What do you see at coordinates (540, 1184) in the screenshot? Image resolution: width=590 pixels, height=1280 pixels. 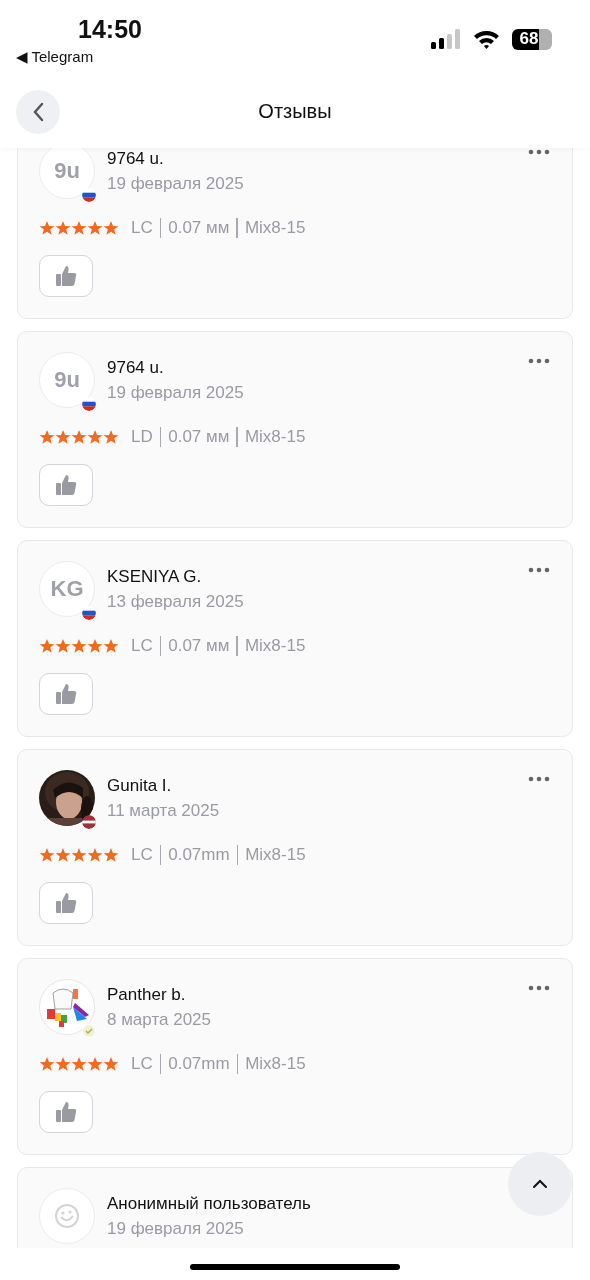 I see `chevron-up-icon` at bounding box center [540, 1184].